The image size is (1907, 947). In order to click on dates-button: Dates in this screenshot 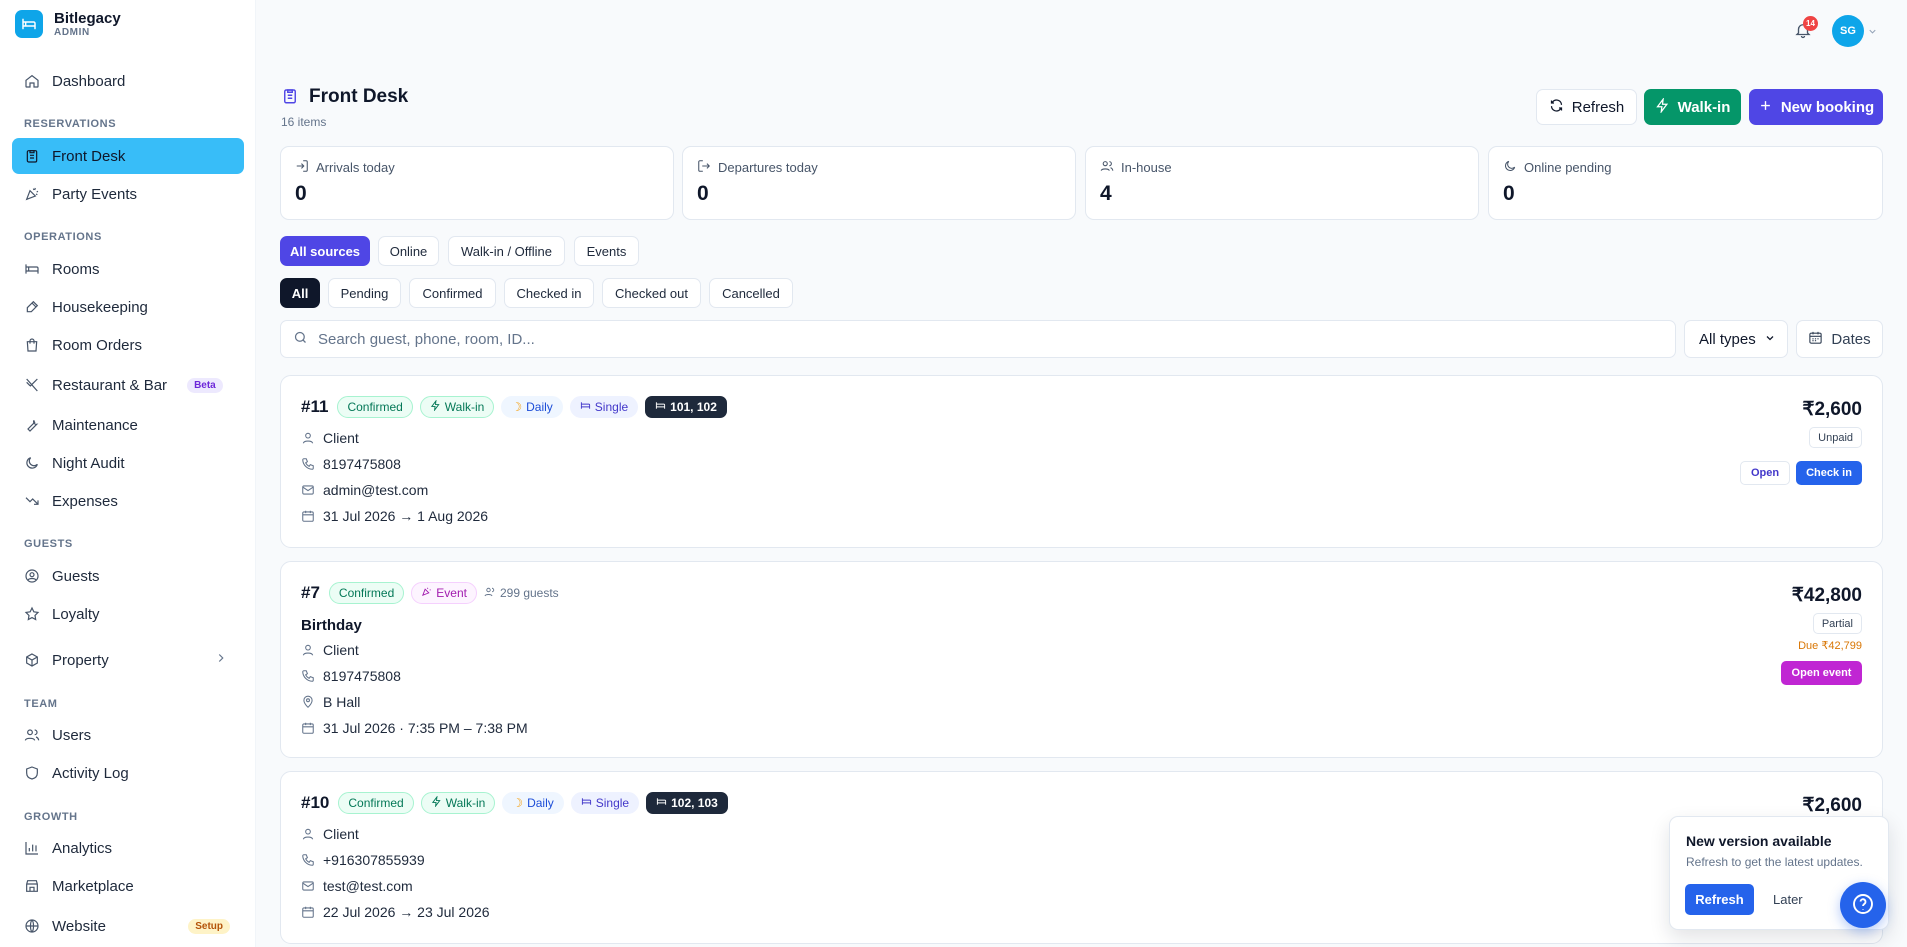, I will do `click(1839, 339)`.